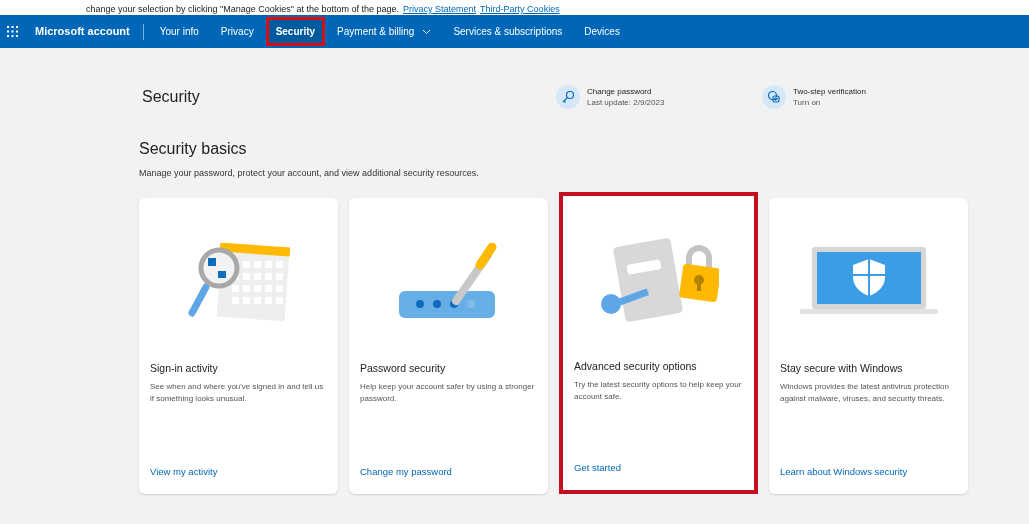 This screenshot has height=524, width=1029. What do you see at coordinates (868, 472) in the screenshot?
I see `card-link: Learn about Windows security` at bounding box center [868, 472].